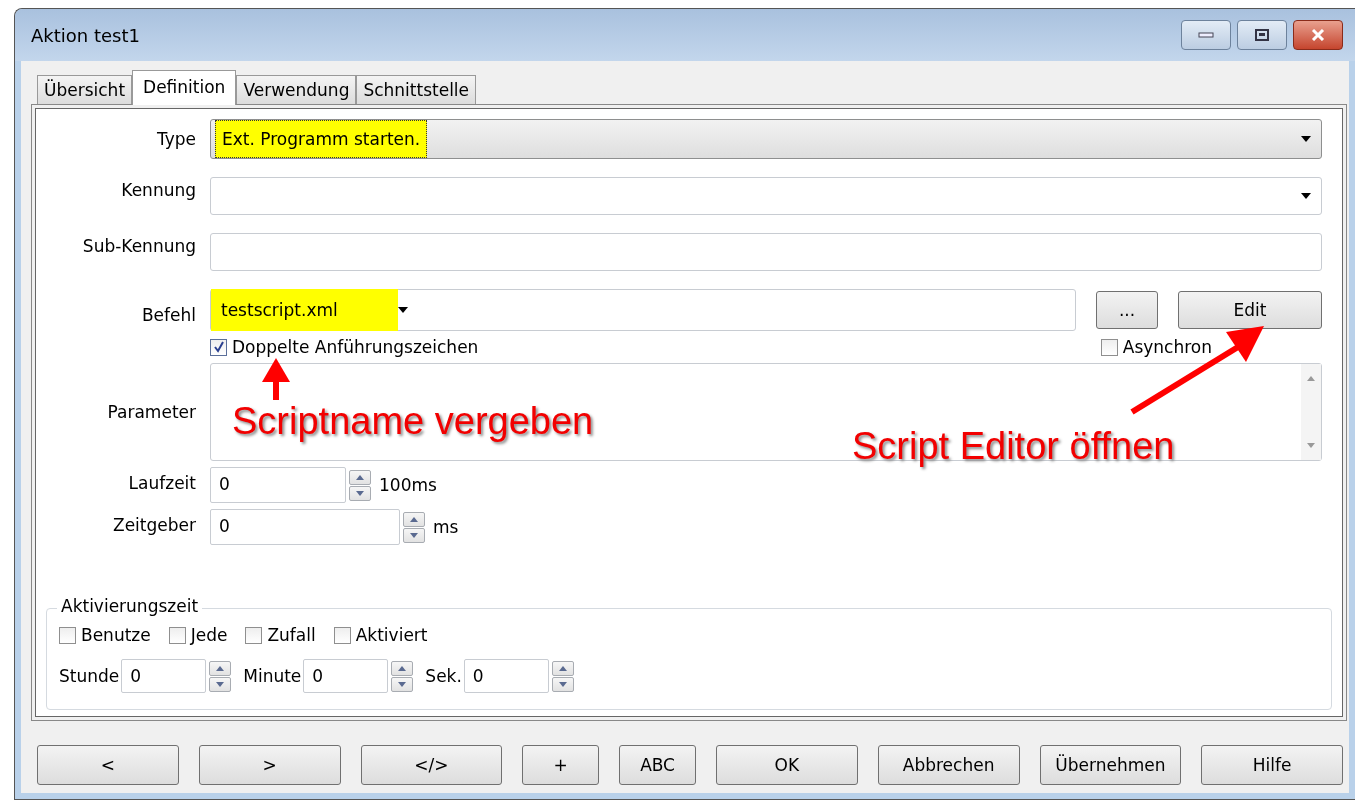  I want to click on dialog-button: </>, so click(431, 765).